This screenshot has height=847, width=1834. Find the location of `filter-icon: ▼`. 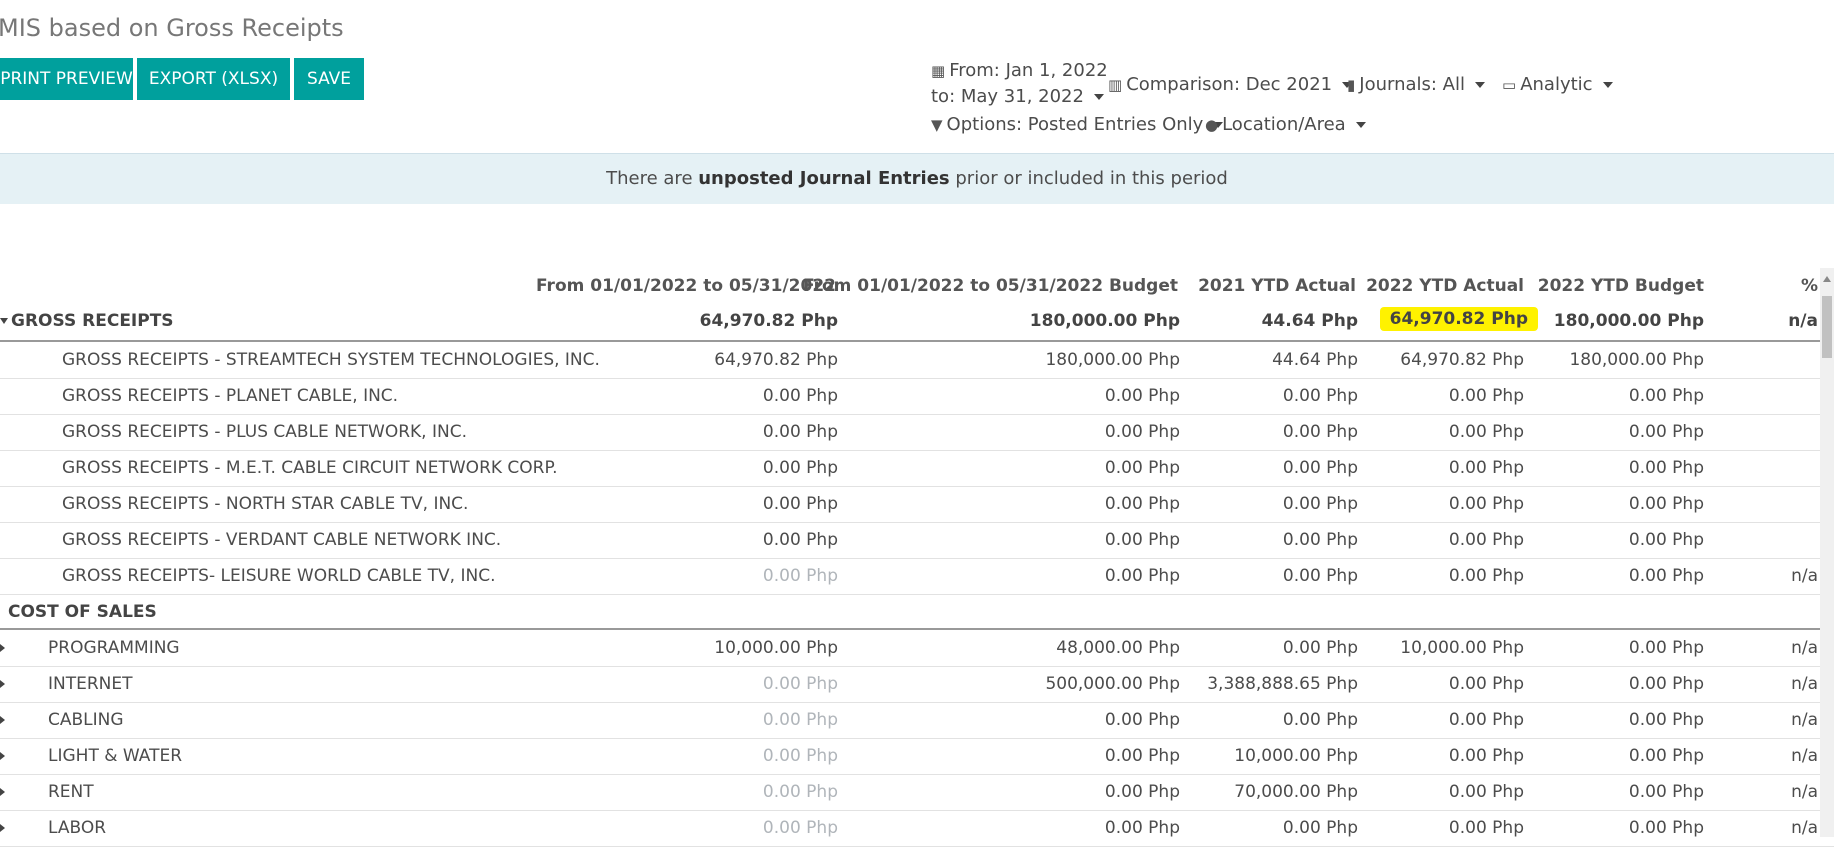

filter-icon: ▼ is located at coordinates (937, 124).